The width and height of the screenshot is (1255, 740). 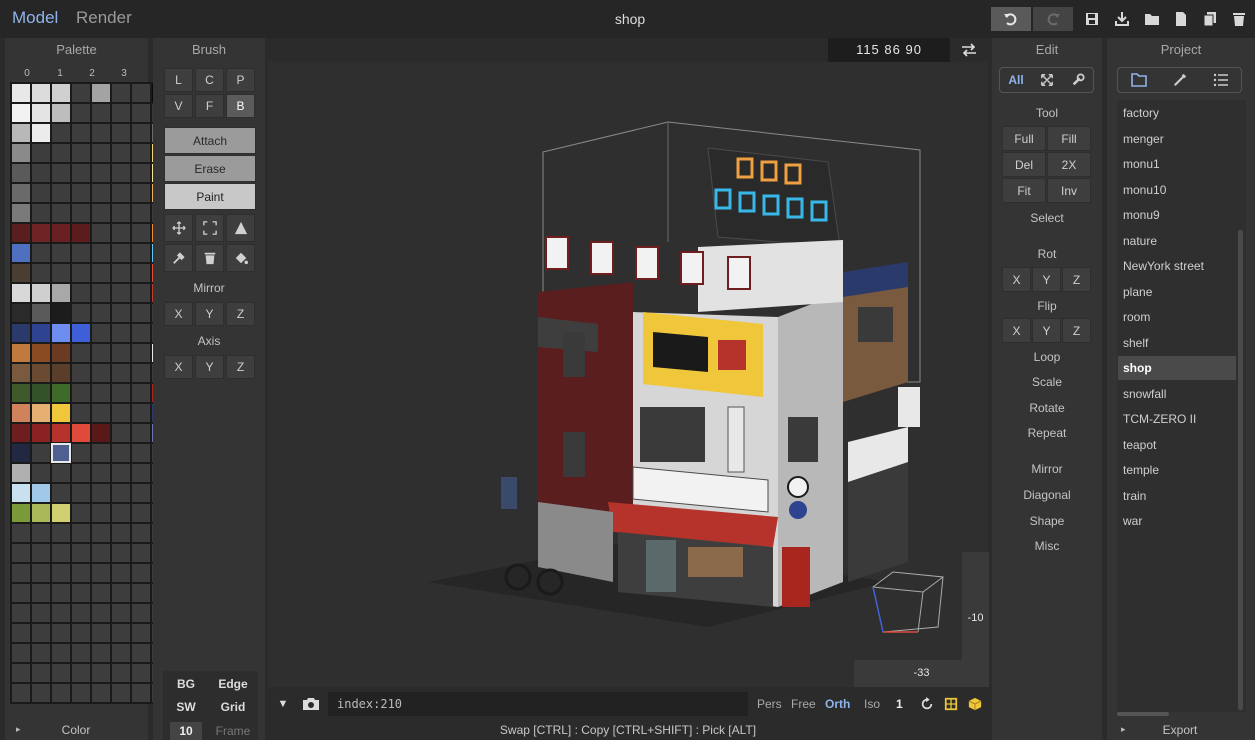 What do you see at coordinates (1047, 495) in the screenshot?
I see `diagonal-action: Diagonal` at bounding box center [1047, 495].